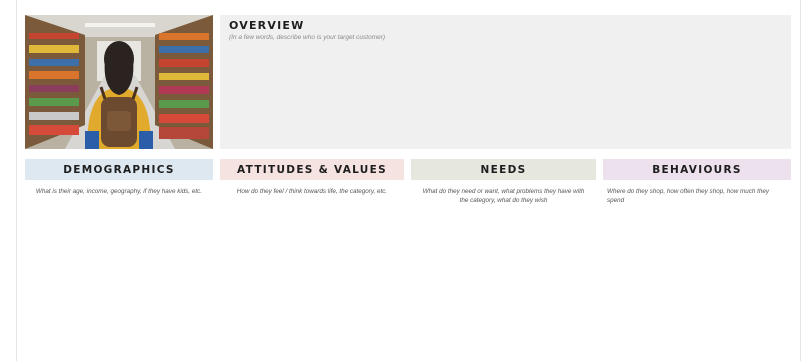 The image size is (807, 361). Describe the element at coordinates (312, 169) in the screenshot. I see `attitudes-values-header: ATTITUDES & VALUES` at that location.